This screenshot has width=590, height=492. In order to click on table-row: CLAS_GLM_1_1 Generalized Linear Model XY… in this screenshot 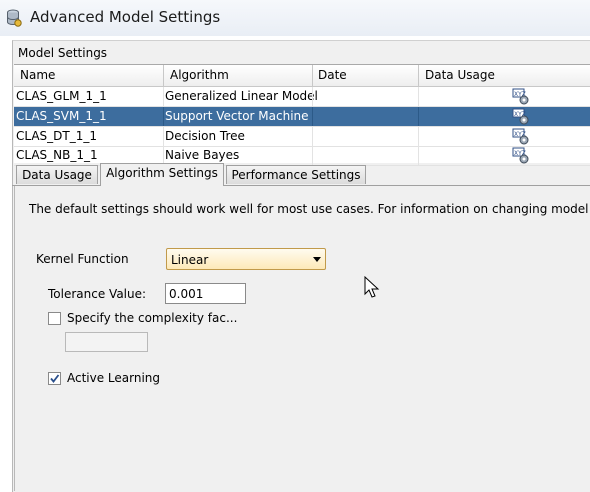, I will do `click(302, 97)`.